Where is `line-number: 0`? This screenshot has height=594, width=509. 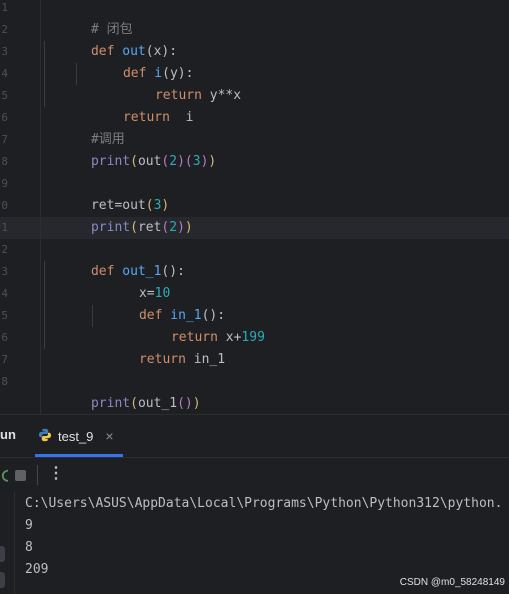
line-number: 0 is located at coordinates (4, 205).